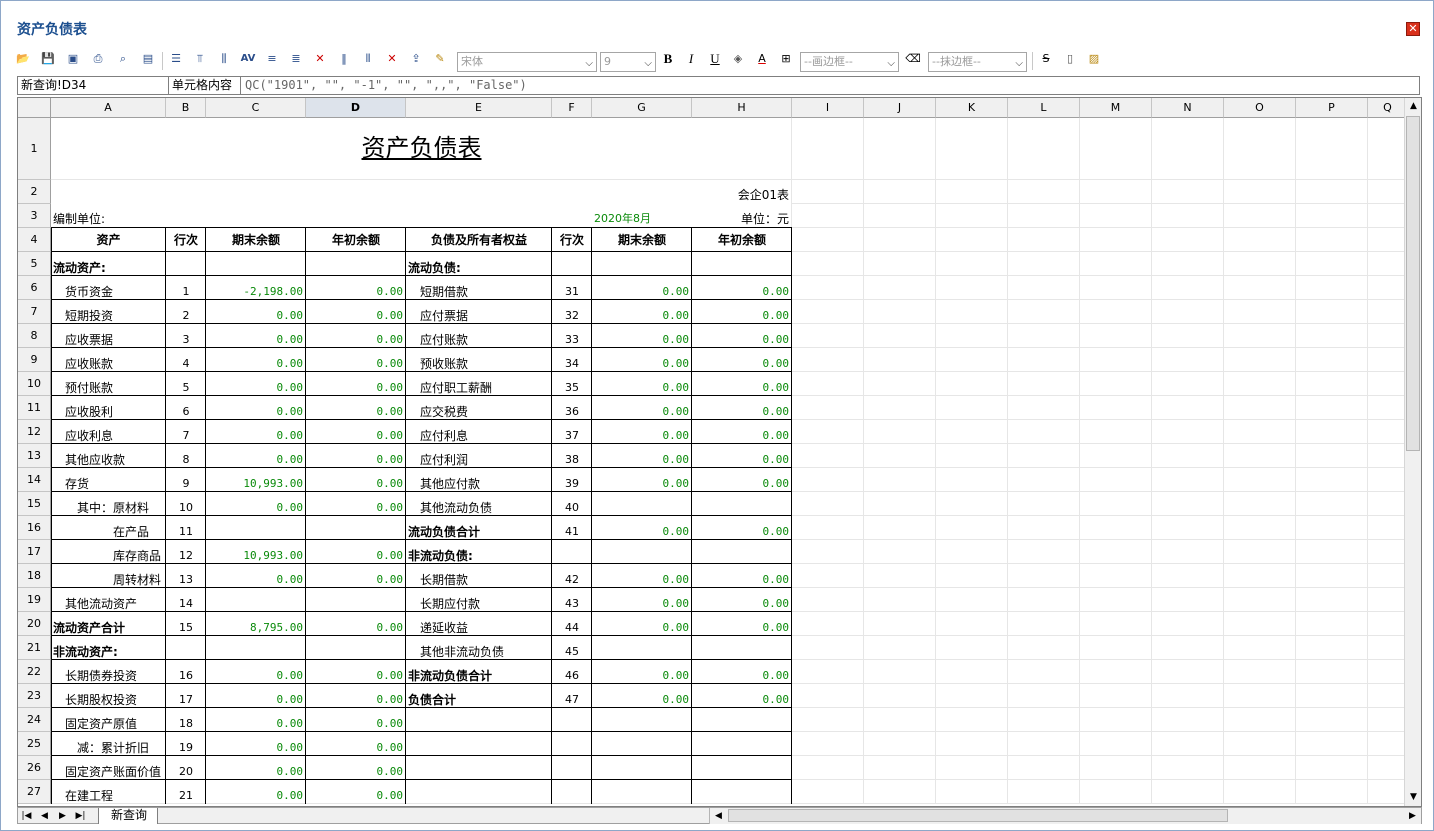 The width and height of the screenshot is (1434, 831). What do you see at coordinates (572, 292) in the screenshot?
I see `line-number-cell: 31` at bounding box center [572, 292].